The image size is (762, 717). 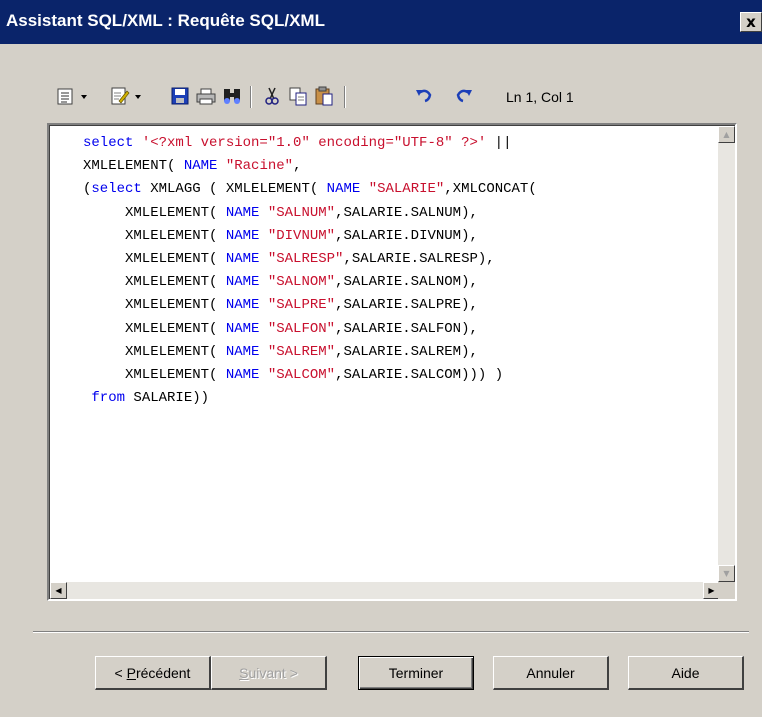 I want to click on finish-button: Terminer, so click(x=416, y=673).